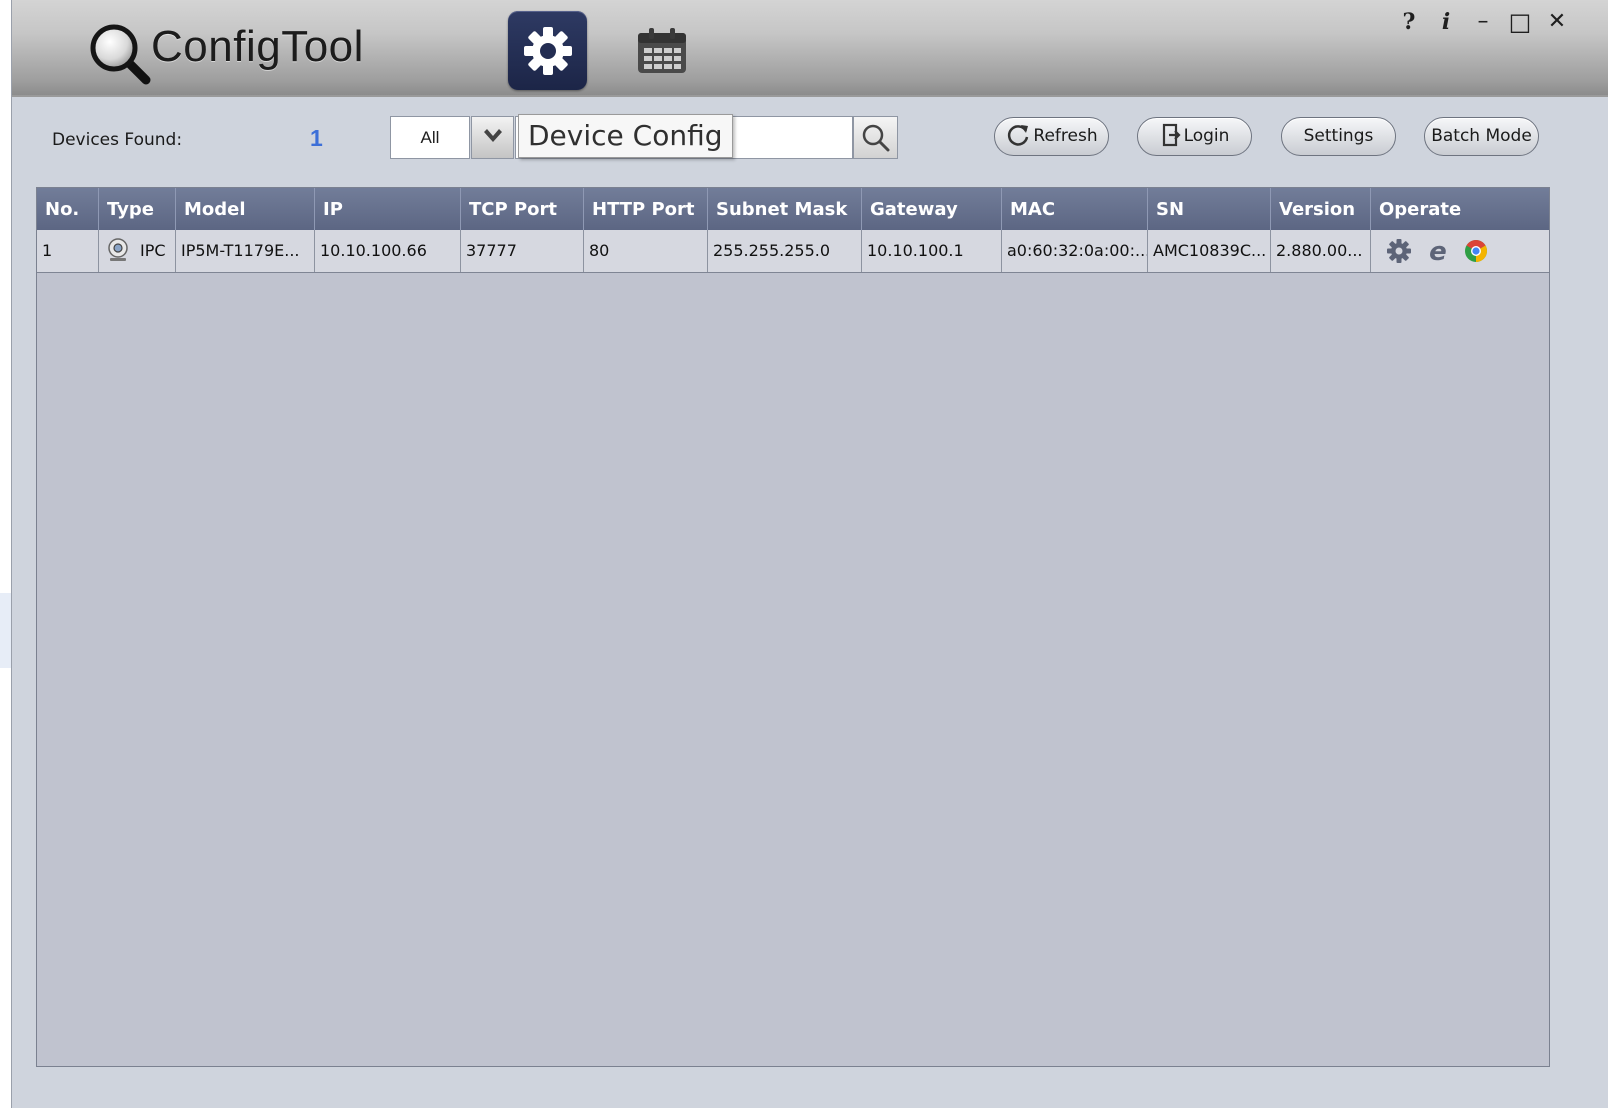  Describe the element at coordinates (1209, 209) in the screenshot. I see `column-header-sn: SN` at that location.